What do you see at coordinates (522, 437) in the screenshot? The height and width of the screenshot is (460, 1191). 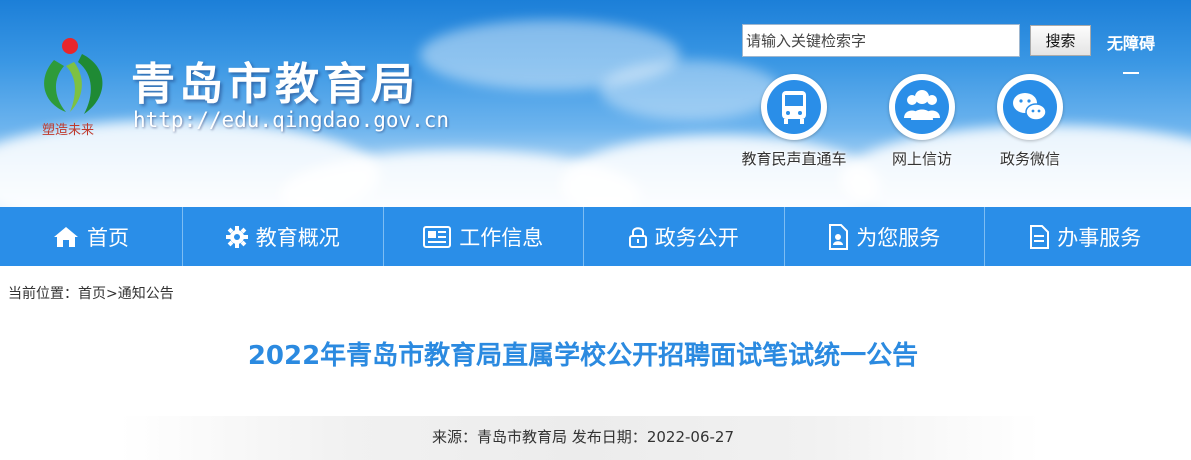 I see `article-source: 青岛市教育局` at bounding box center [522, 437].